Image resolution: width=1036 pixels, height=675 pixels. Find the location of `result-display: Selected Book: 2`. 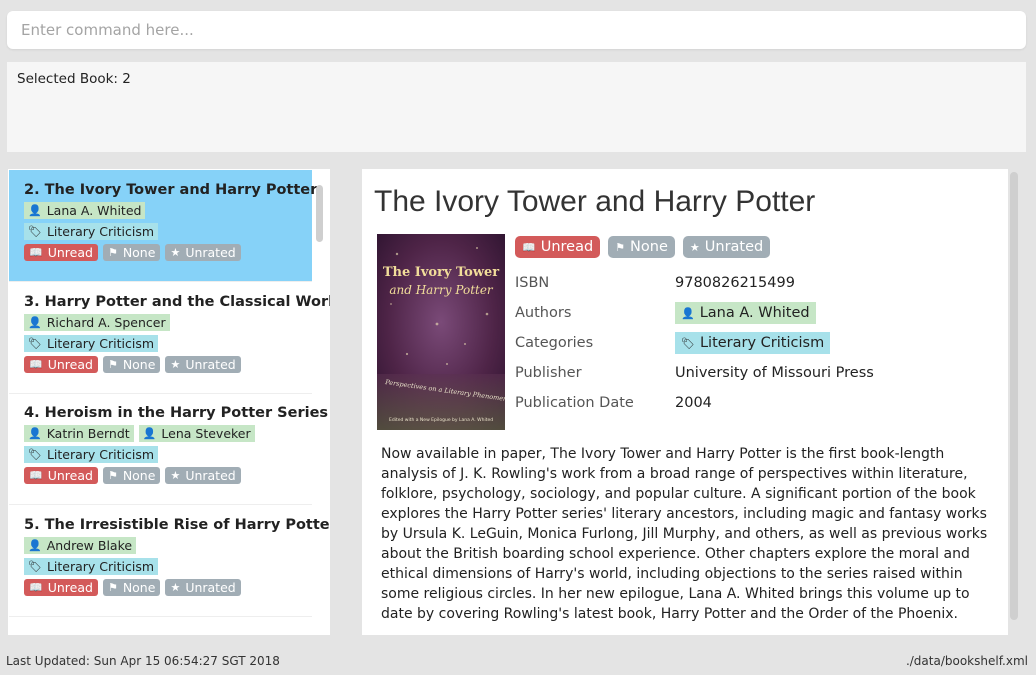

result-display: Selected Book: 2 is located at coordinates (516, 107).